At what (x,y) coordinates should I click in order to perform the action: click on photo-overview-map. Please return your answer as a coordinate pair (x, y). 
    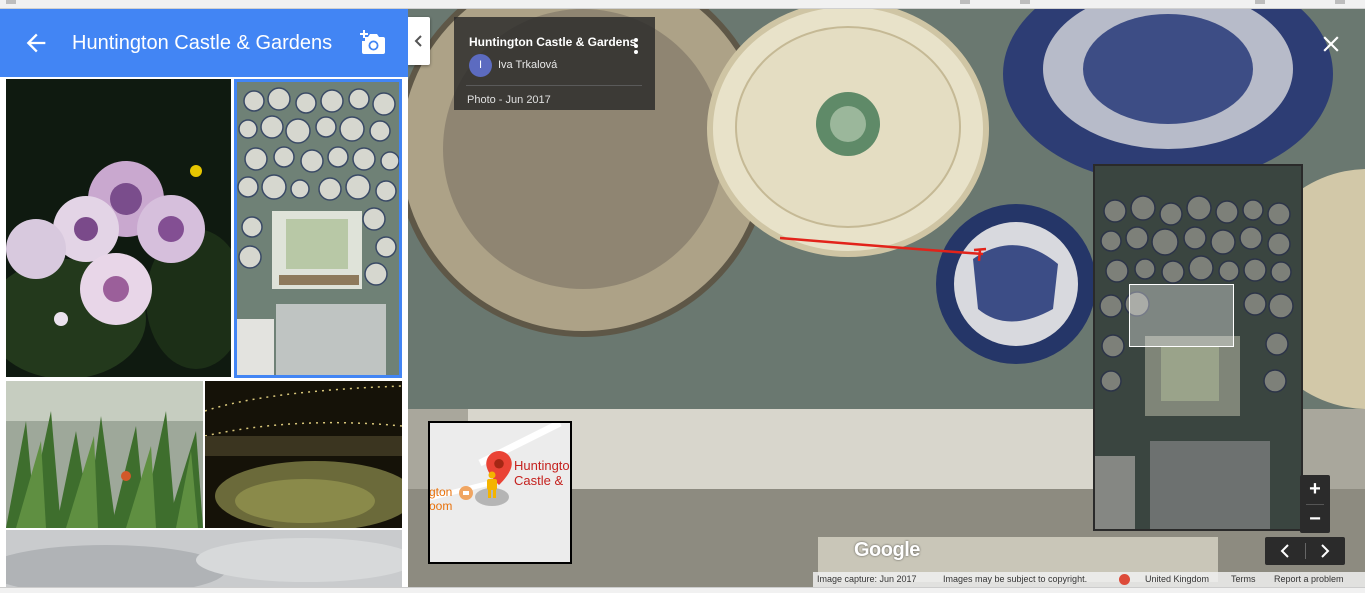
    Looking at the image, I should click on (1198, 347).